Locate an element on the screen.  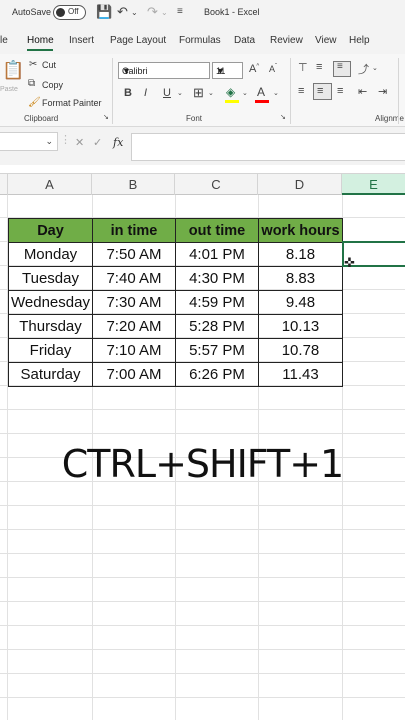
enter-icon: ✓ is located at coordinates (97, 142).